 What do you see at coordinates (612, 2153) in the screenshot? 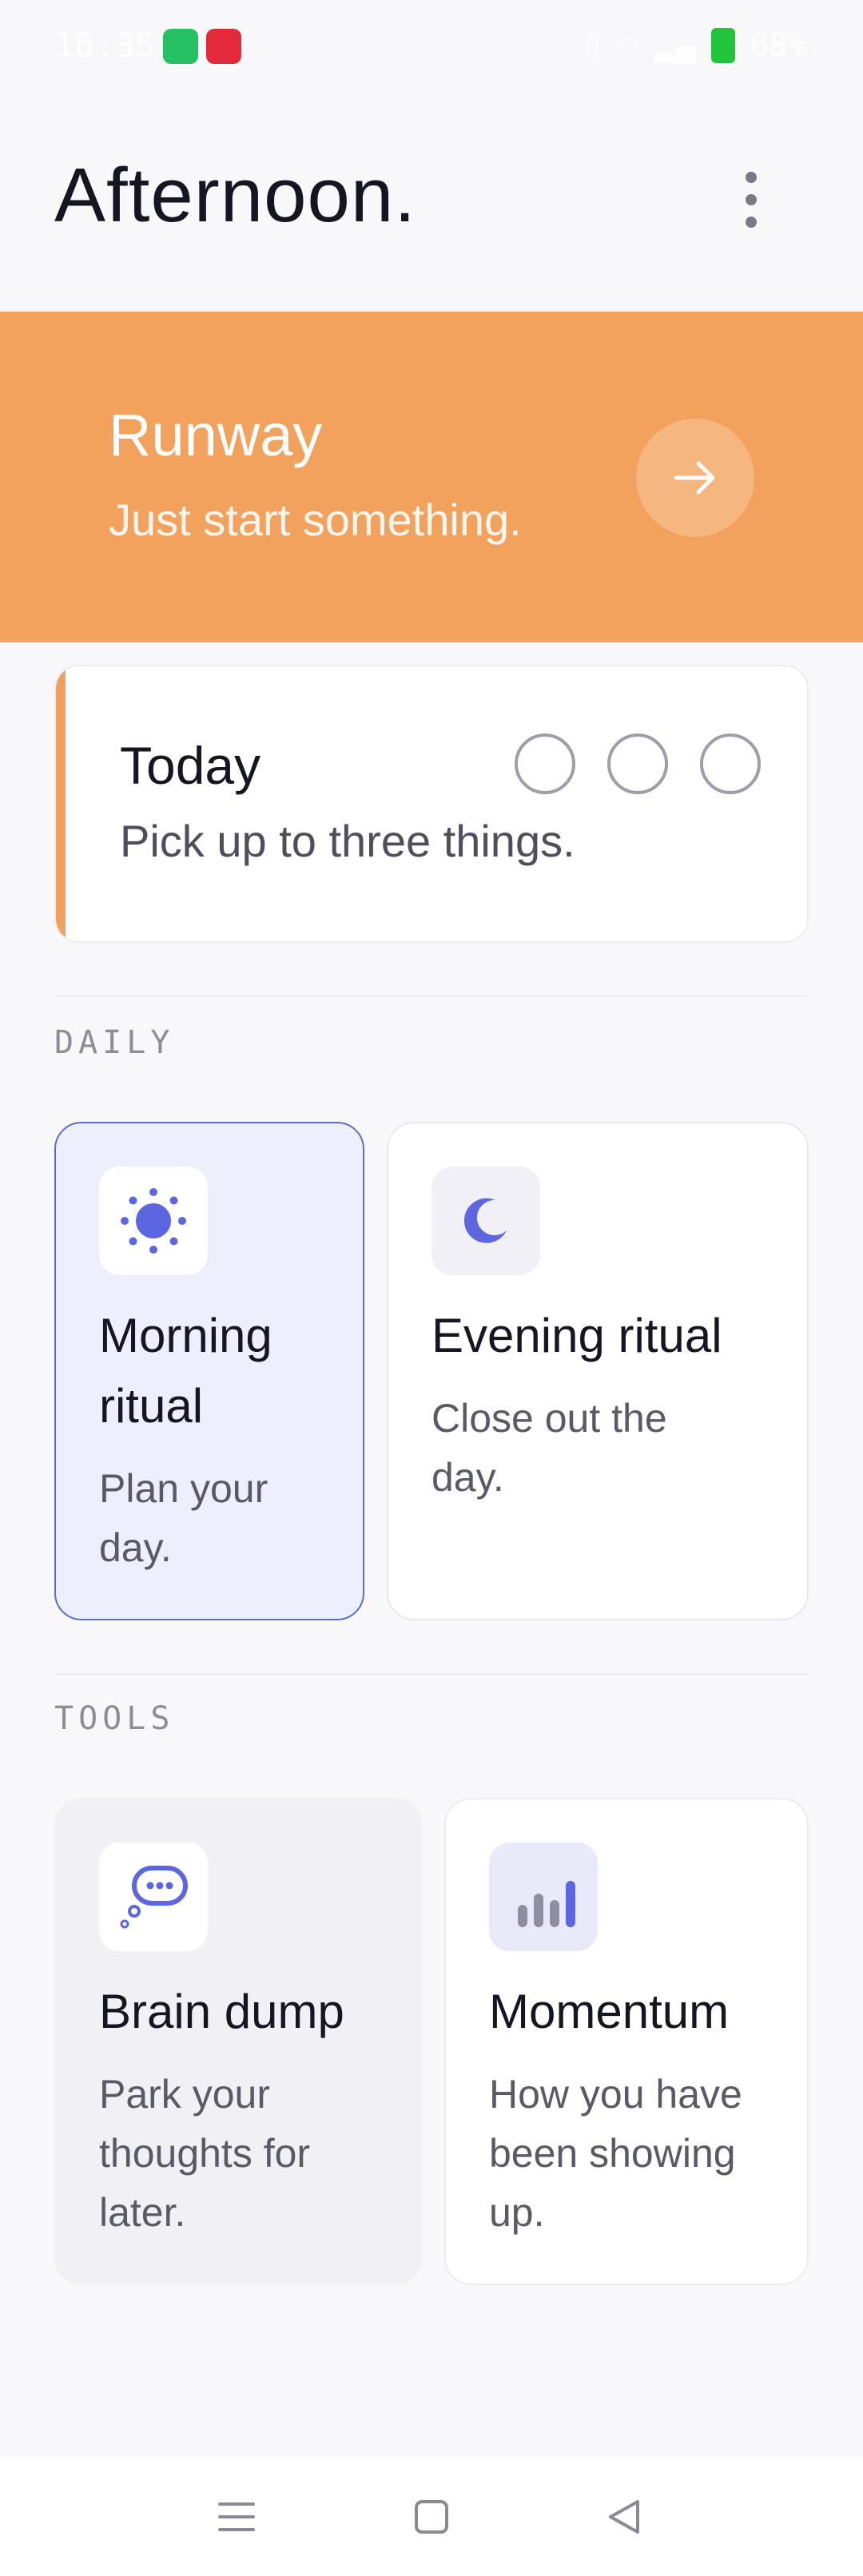
I see `desc-line: been showing` at bounding box center [612, 2153].